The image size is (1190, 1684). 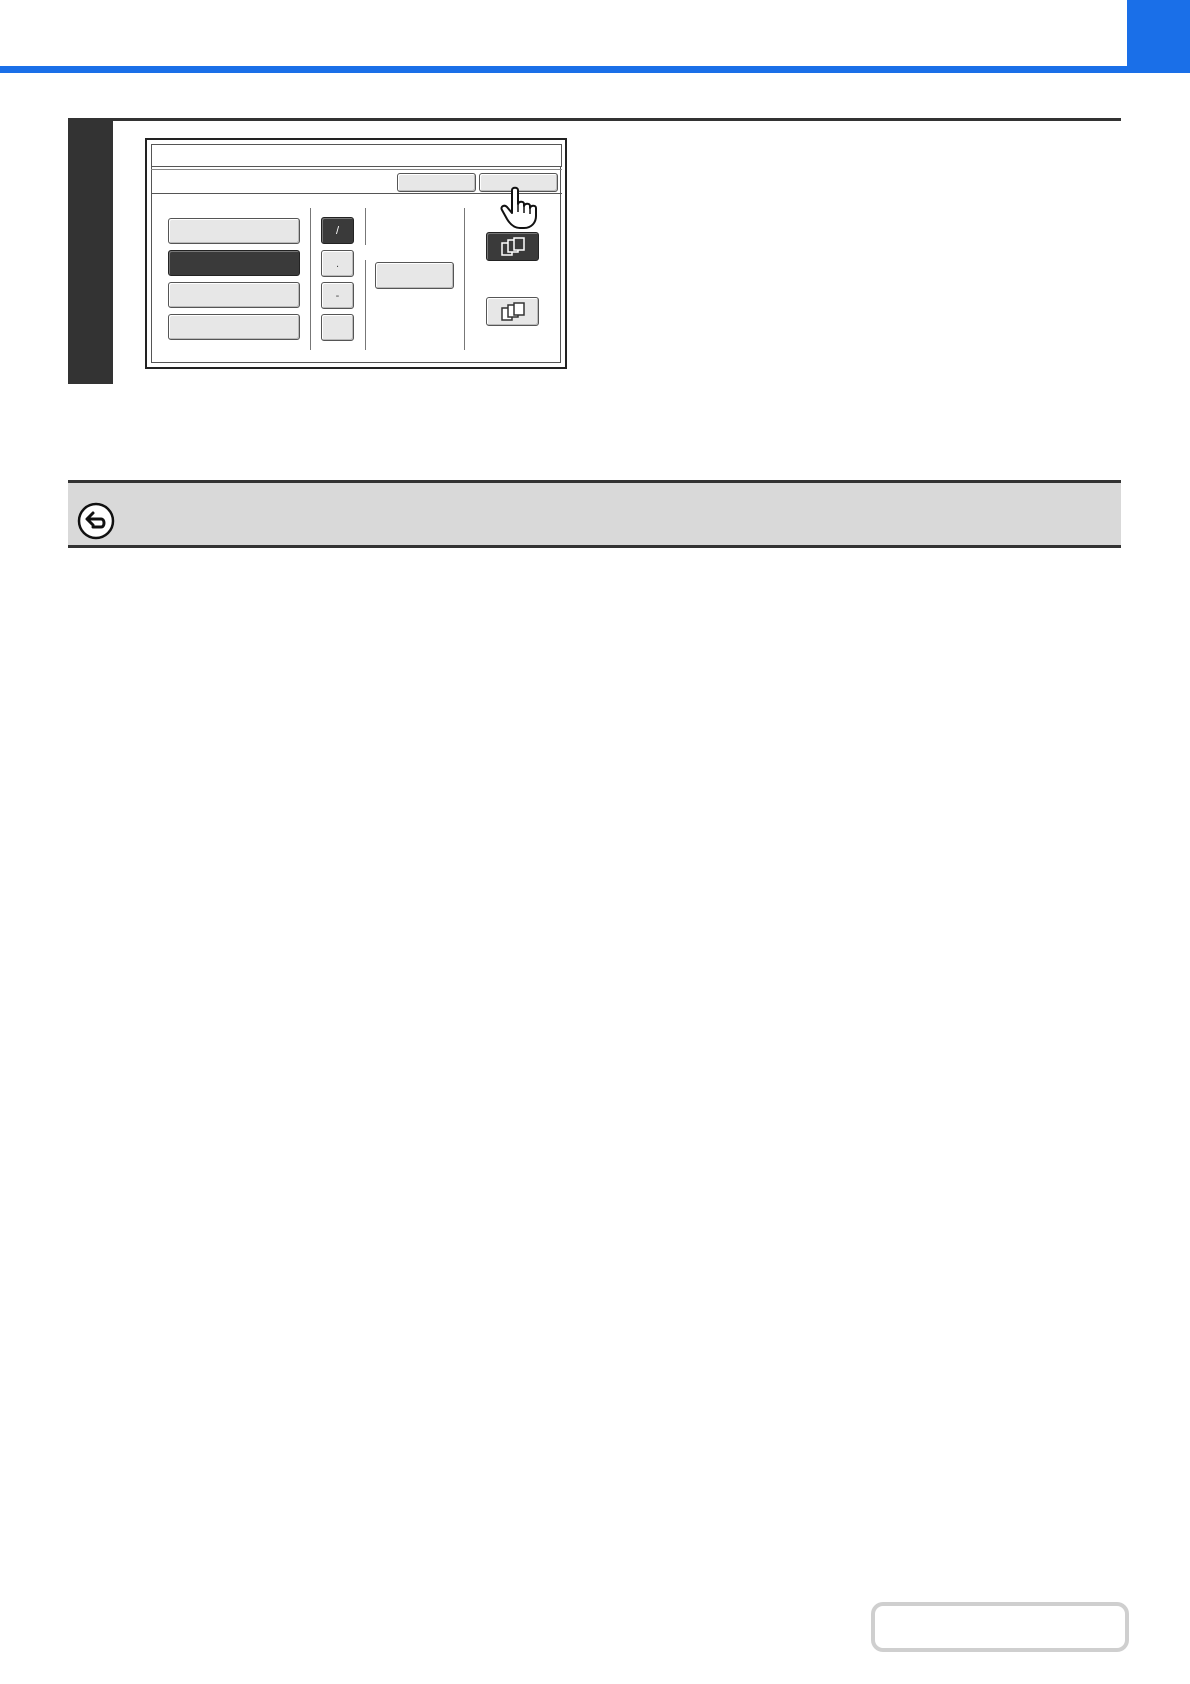 I want to click on toolbar-left-button, so click(x=436, y=182).